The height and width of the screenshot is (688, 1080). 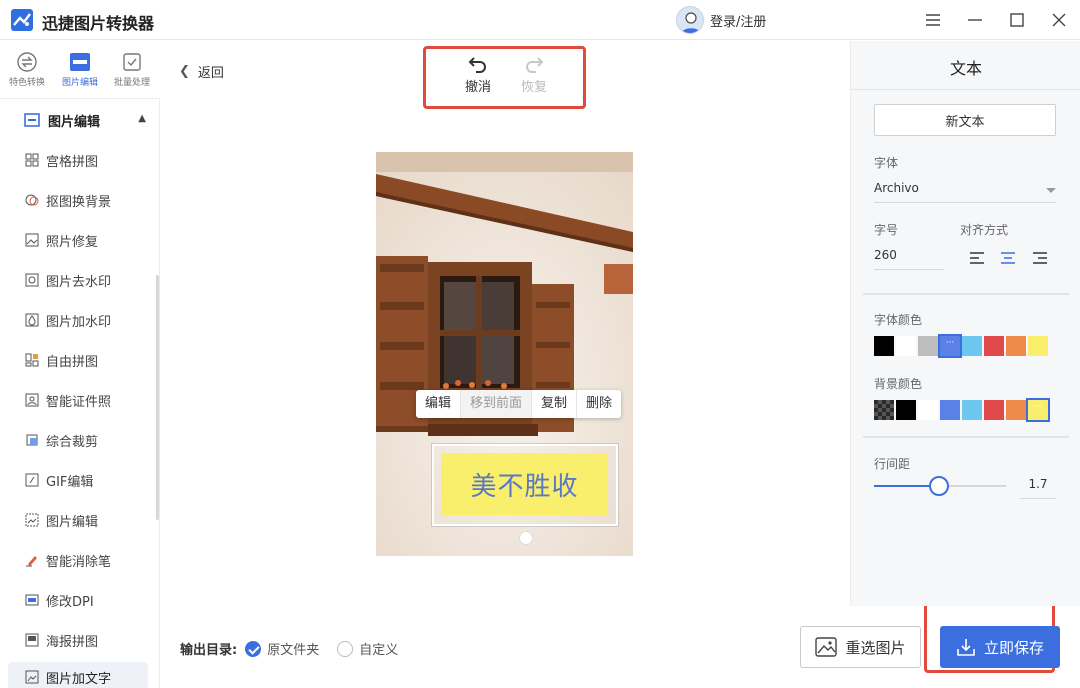 What do you see at coordinates (32, 160) in the screenshot?
I see `grid-icon` at bounding box center [32, 160].